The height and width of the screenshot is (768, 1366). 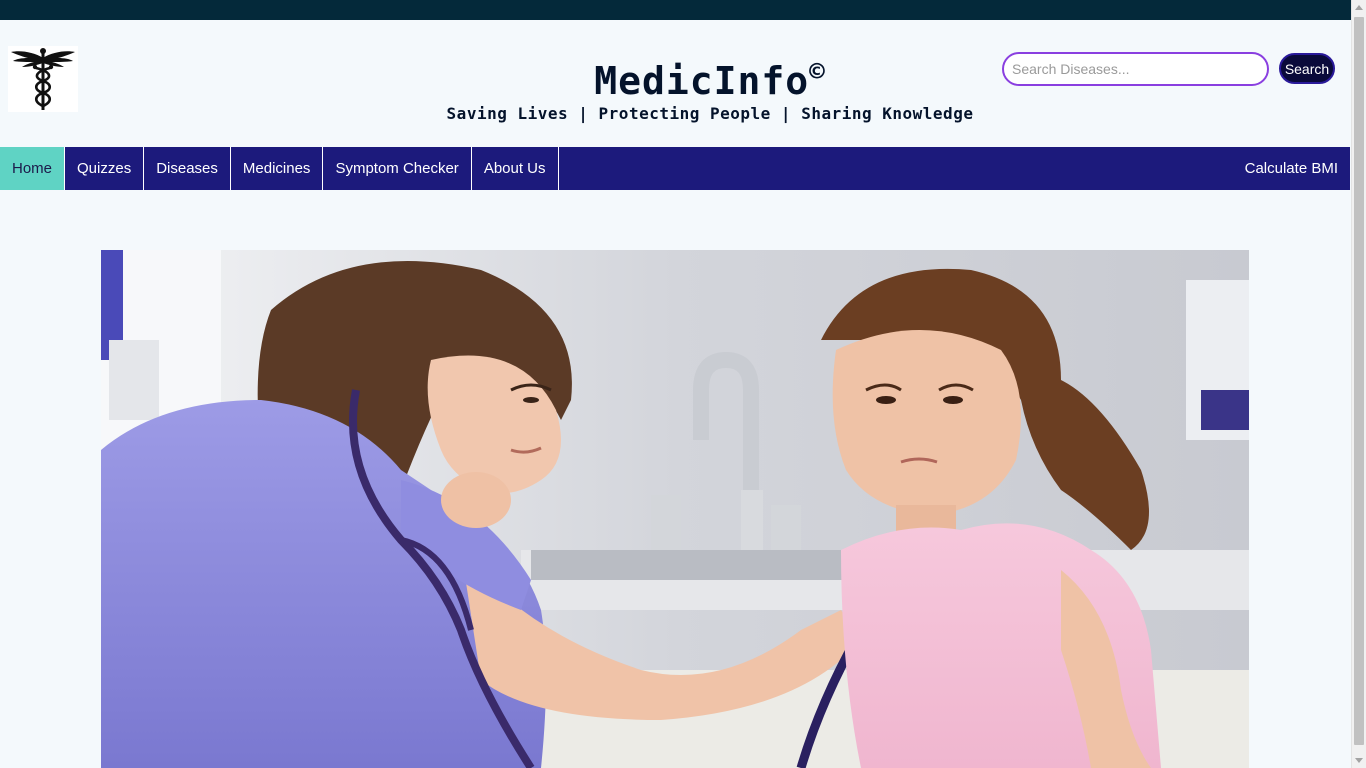 I want to click on site-title: MedicInfo©, so click(x=710, y=80).